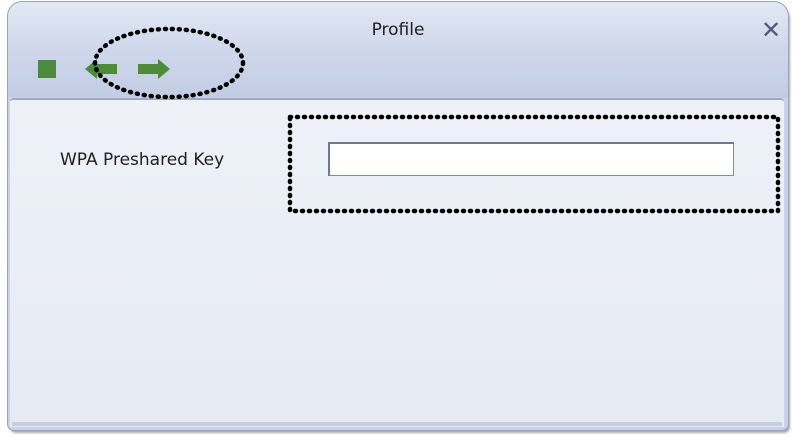 This screenshot has width=797, height=437. I want to click on wpa-preshared-key-label: WPA Preshared Key, so click(142, 160).